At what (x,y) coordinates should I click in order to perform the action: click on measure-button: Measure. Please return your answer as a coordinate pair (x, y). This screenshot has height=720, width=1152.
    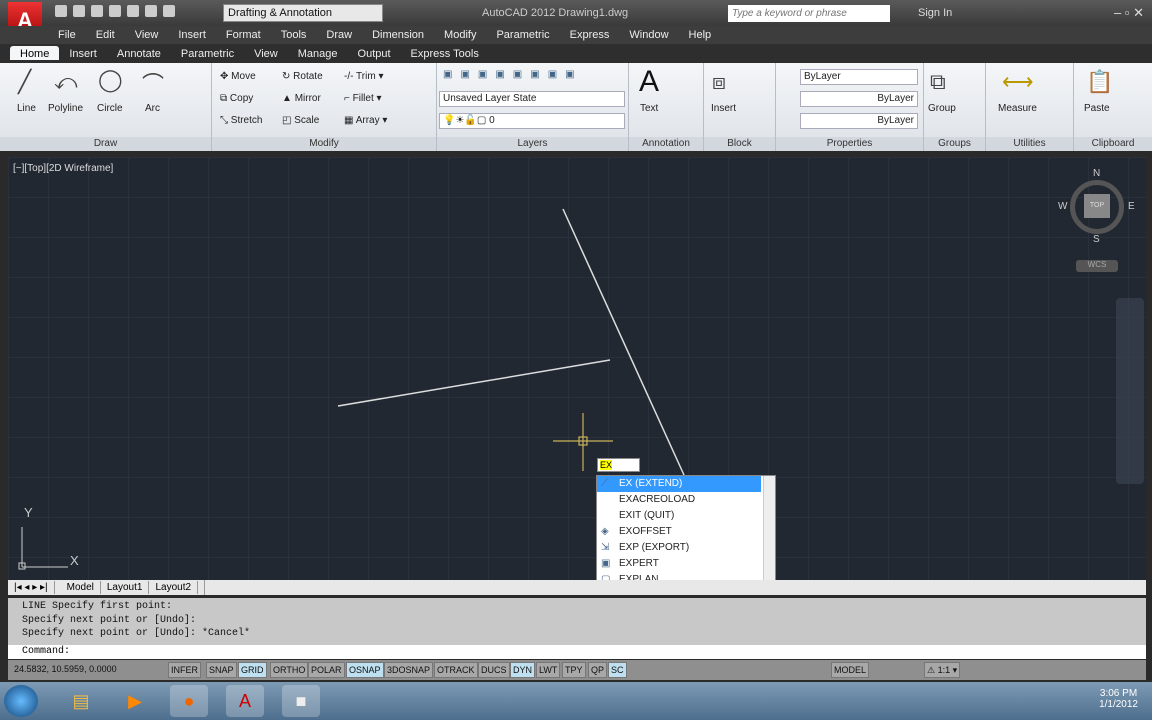
    Looking at the image, I should click on (1017, 108).